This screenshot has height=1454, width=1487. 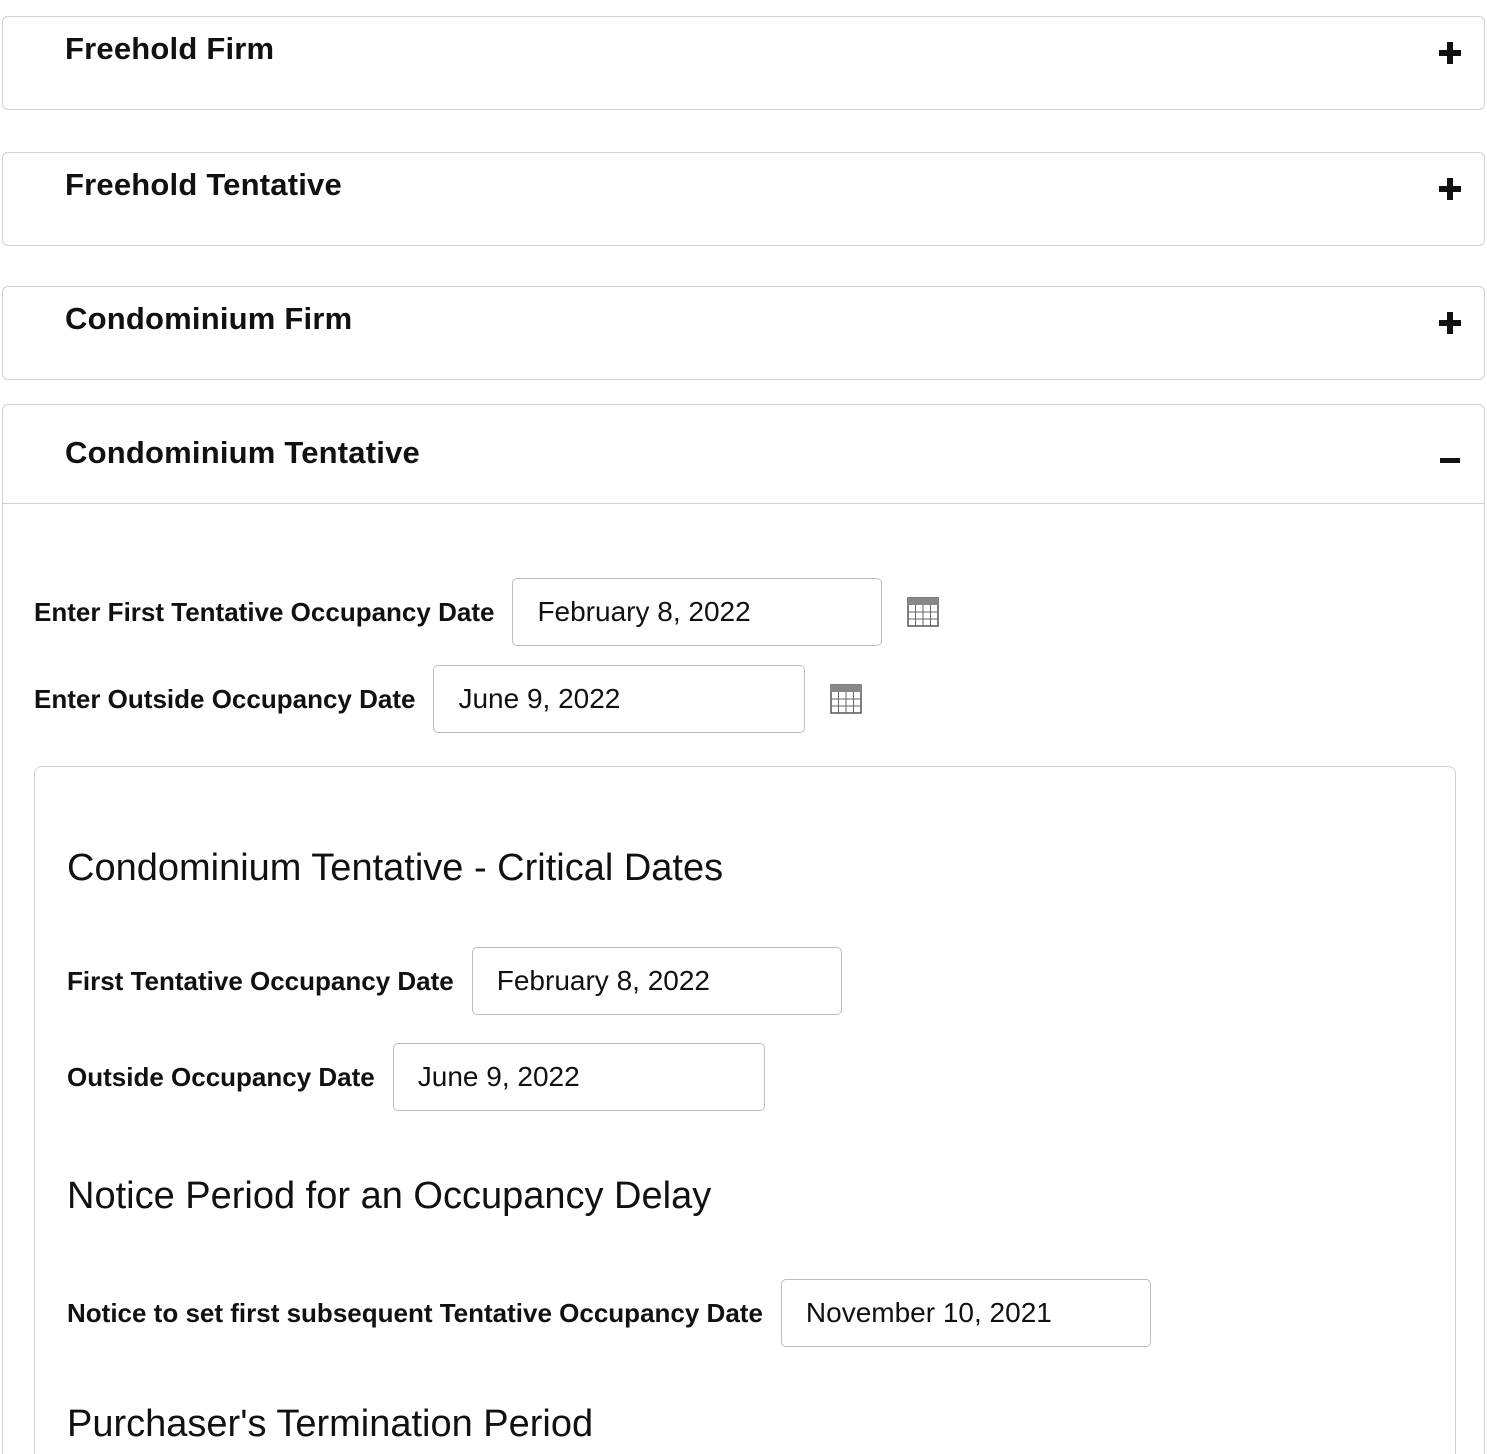 I want to click on accordion-freehold-tentative: Freehold Tentative, so click(x=743, y=199).